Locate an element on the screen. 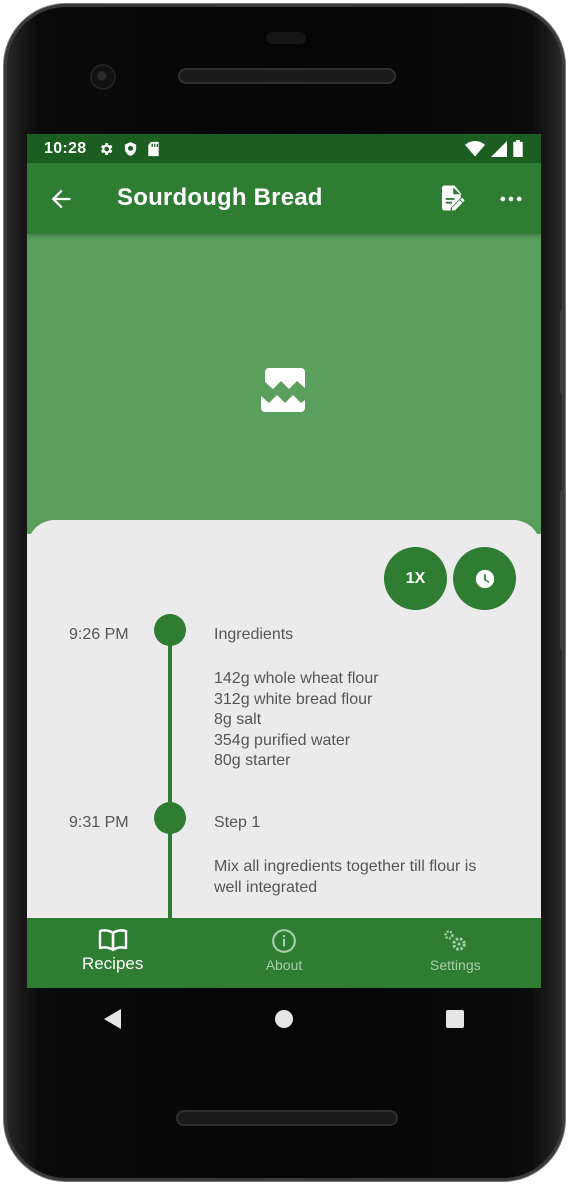 The height and width of the screenshot is (1185, 569). battery-icon is located at coordinates (518, 148).